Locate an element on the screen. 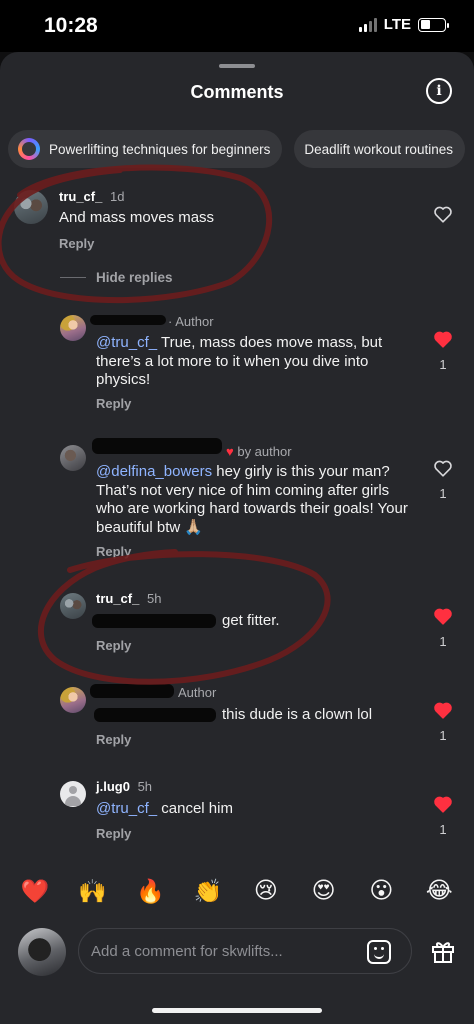 The height and width of the screenshot is (1024, 474). reaction-heart-eyes: 😍 is located at coordinates (324, 891).